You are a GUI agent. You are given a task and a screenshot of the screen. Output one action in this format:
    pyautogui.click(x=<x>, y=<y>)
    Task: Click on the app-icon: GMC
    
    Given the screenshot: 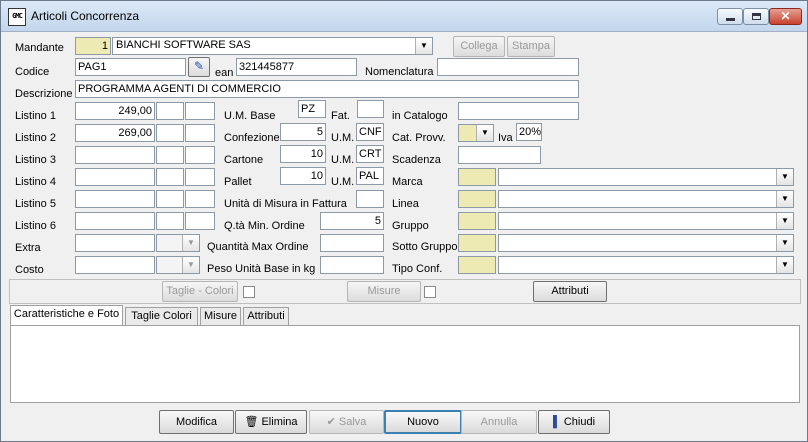 What is the action you would take?
    pyautogui.click(x=17, y=17)
    